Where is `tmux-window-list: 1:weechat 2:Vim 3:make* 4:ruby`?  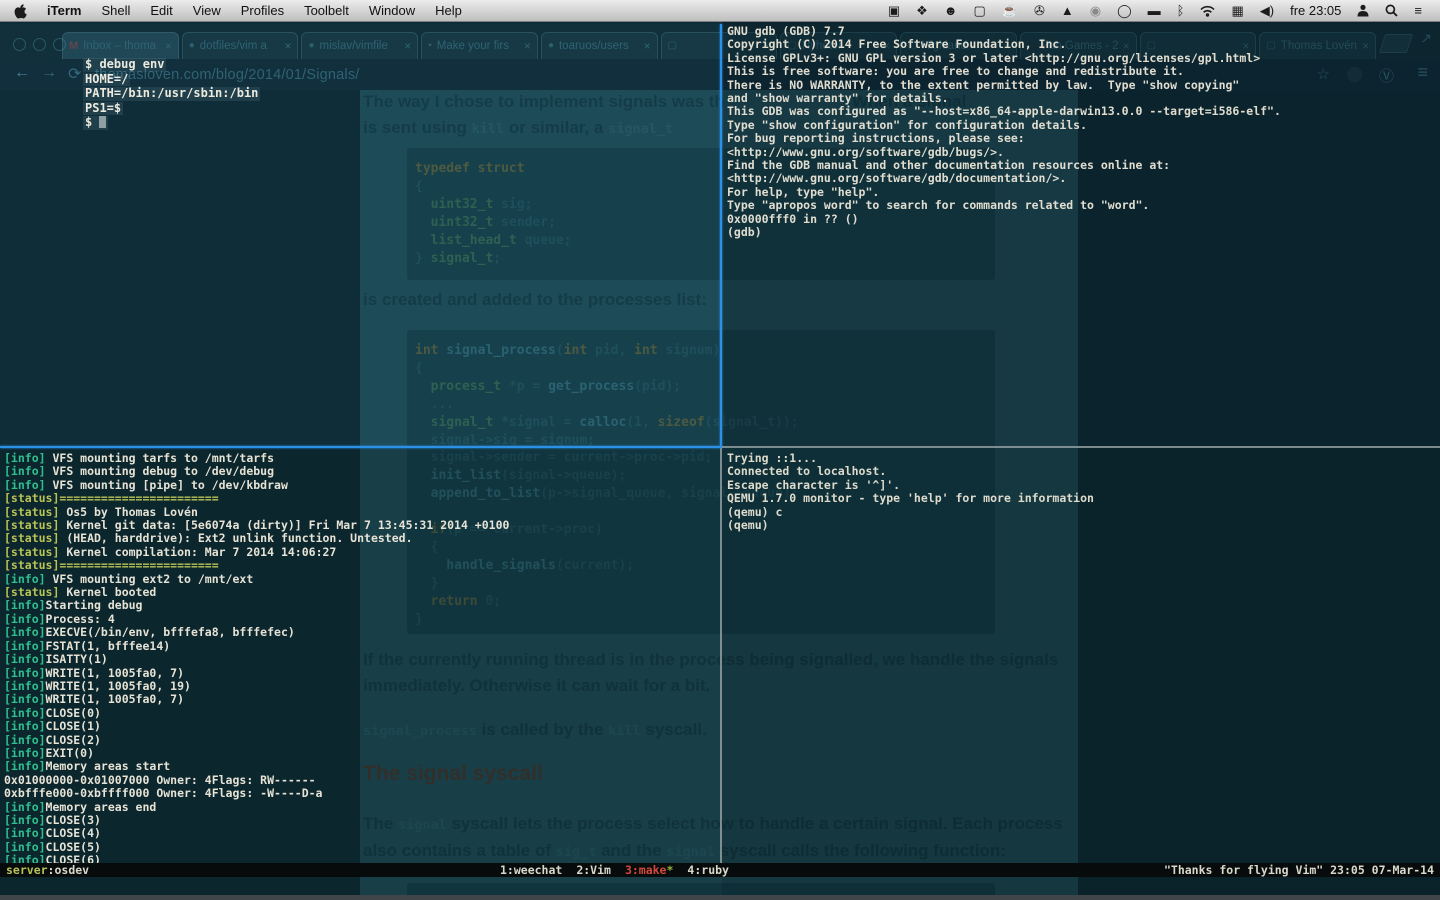 tmux-window-list: 1:weechat 2:Vim 3:make* 4:ruby is located at coordinates (621, 870).